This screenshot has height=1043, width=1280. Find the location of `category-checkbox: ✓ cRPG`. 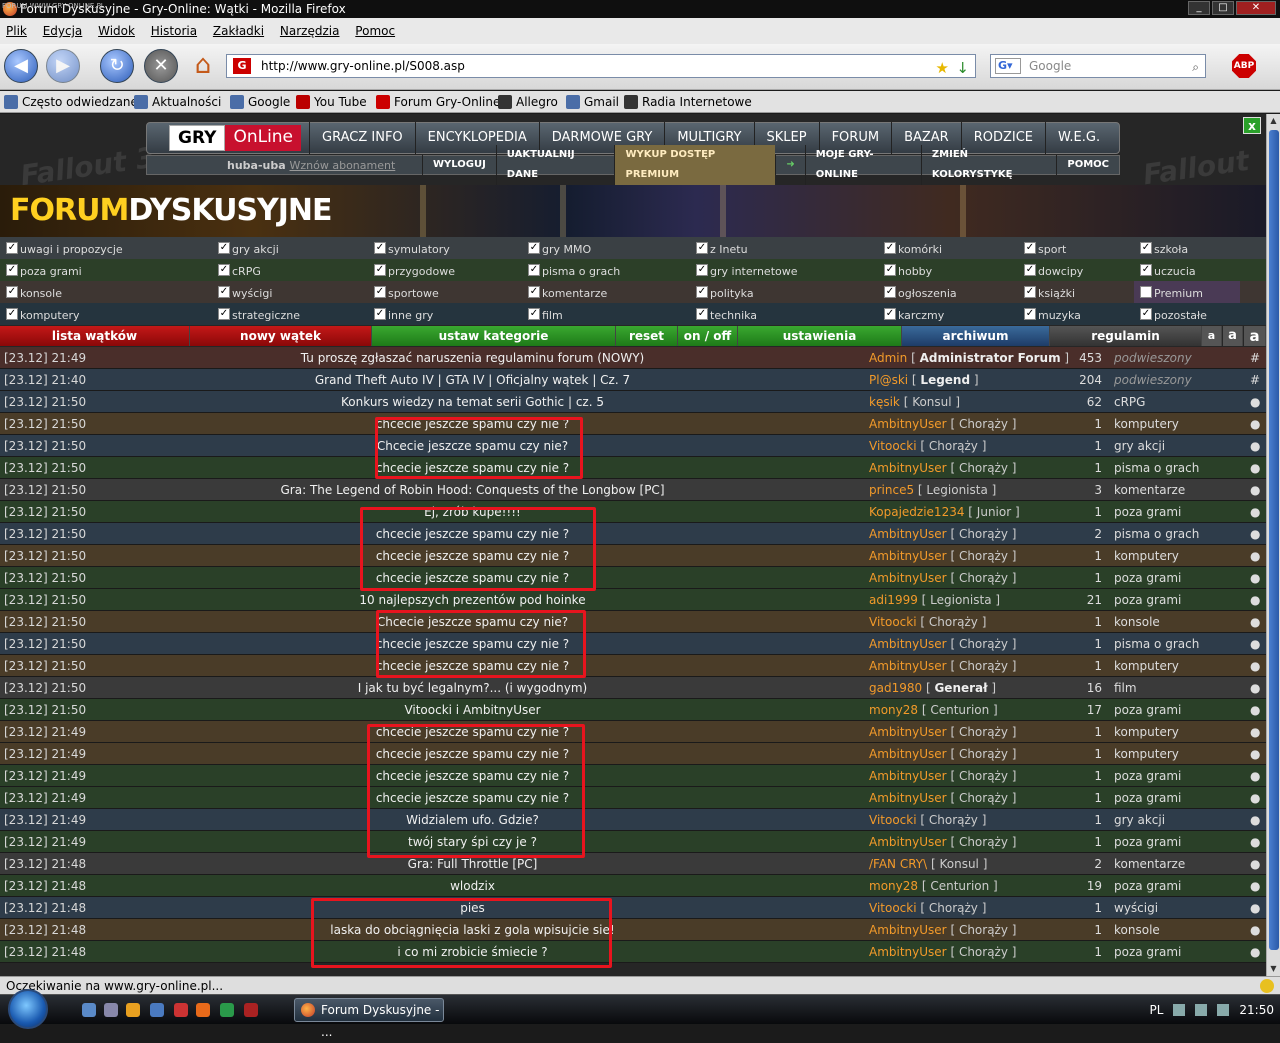

category-checkbox: ✓ cRPG is located at coordinates (290, 270).